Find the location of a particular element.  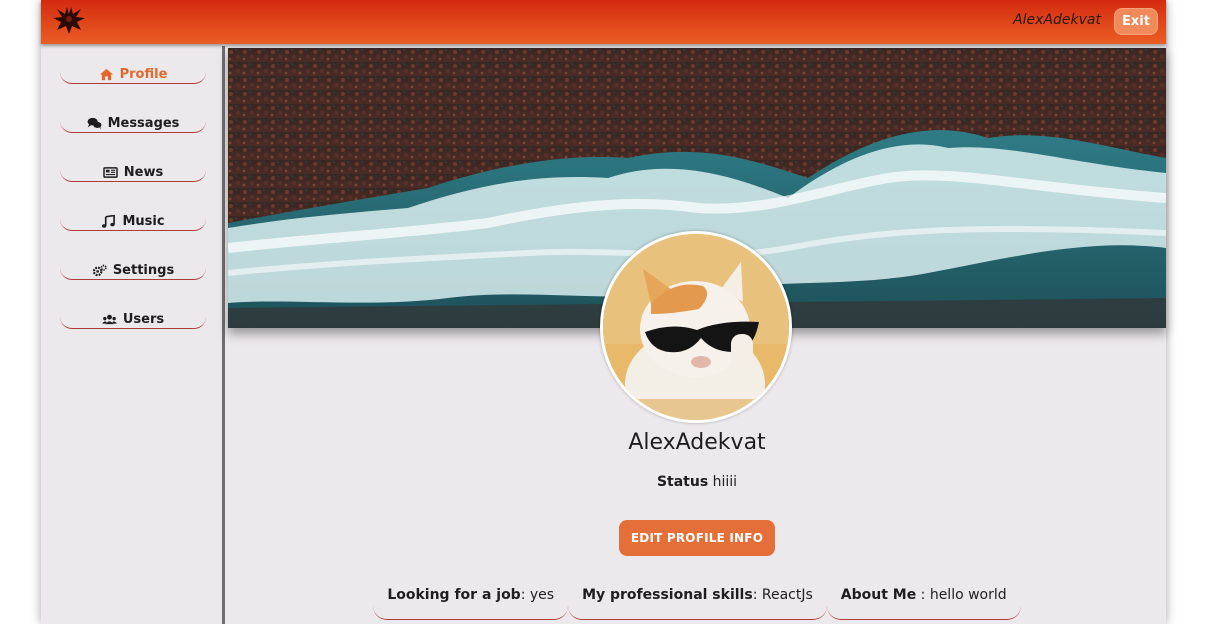

music-icon is located at coordinates (109, 221).